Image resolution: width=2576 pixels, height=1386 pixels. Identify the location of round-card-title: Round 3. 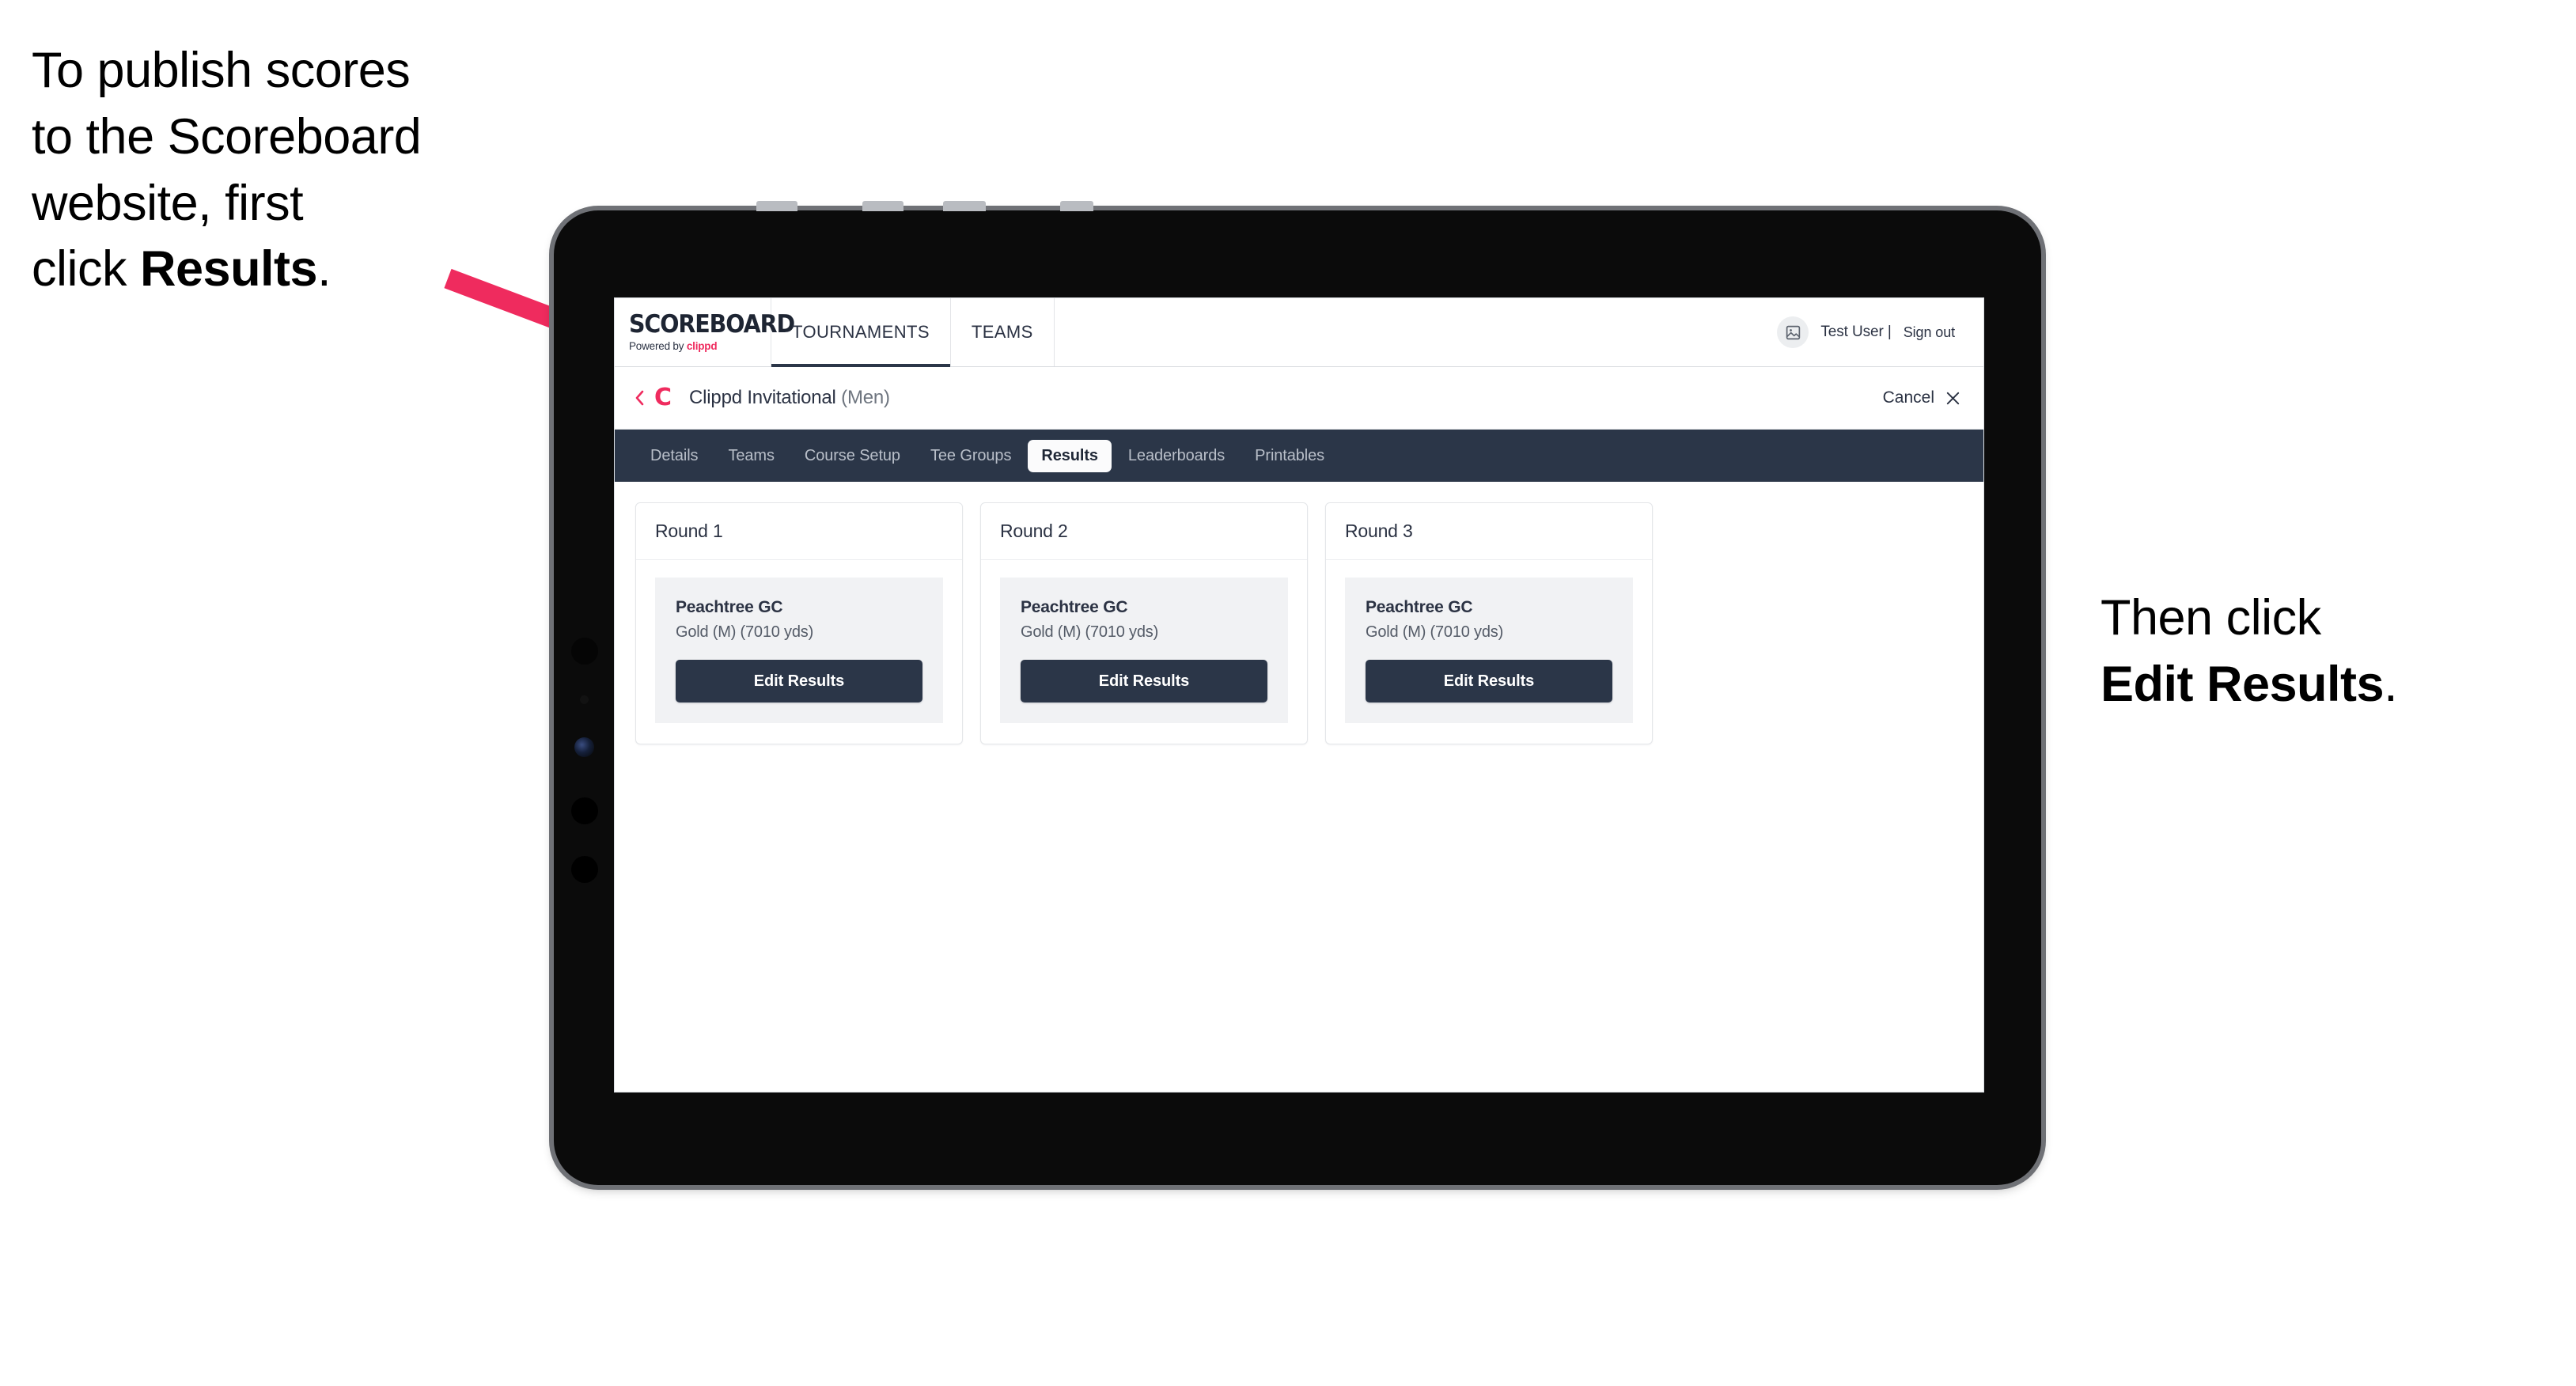
(1489, 531).